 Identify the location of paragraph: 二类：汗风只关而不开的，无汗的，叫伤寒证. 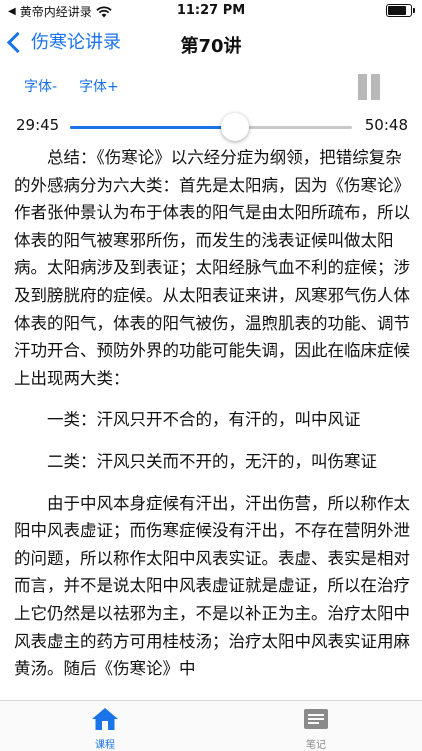
(212, 461).